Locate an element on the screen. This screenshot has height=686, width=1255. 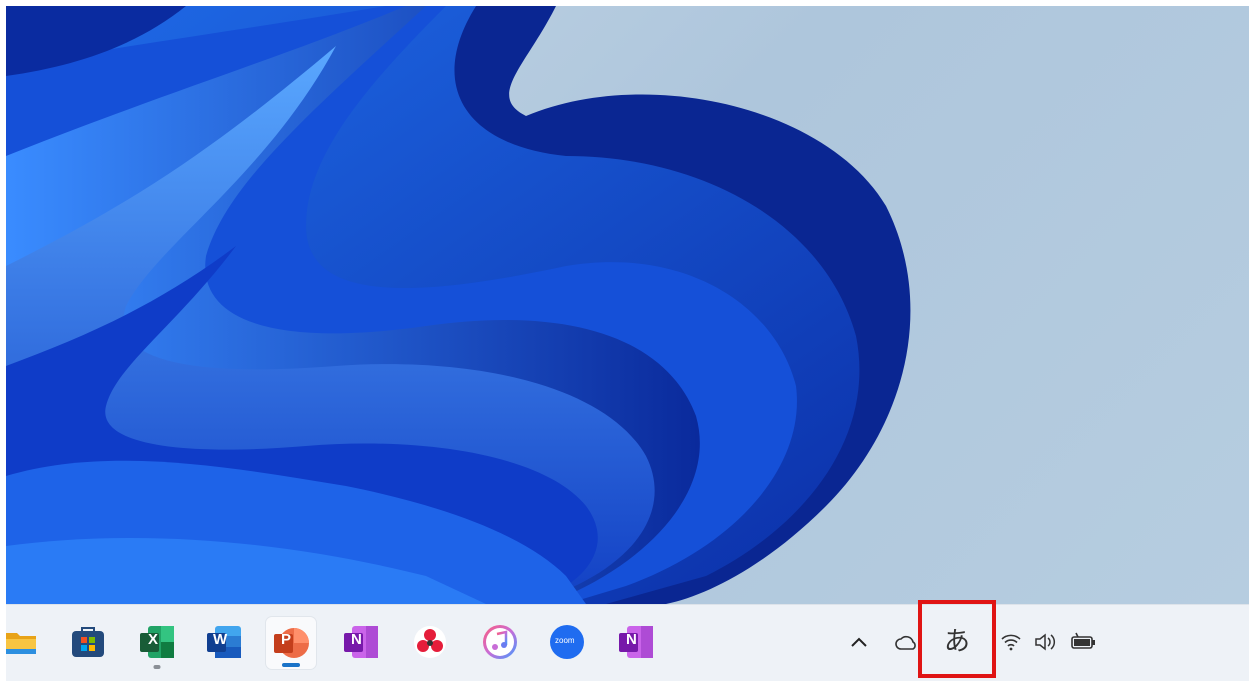
excel-letter: X is located at coordinates (153, 639).